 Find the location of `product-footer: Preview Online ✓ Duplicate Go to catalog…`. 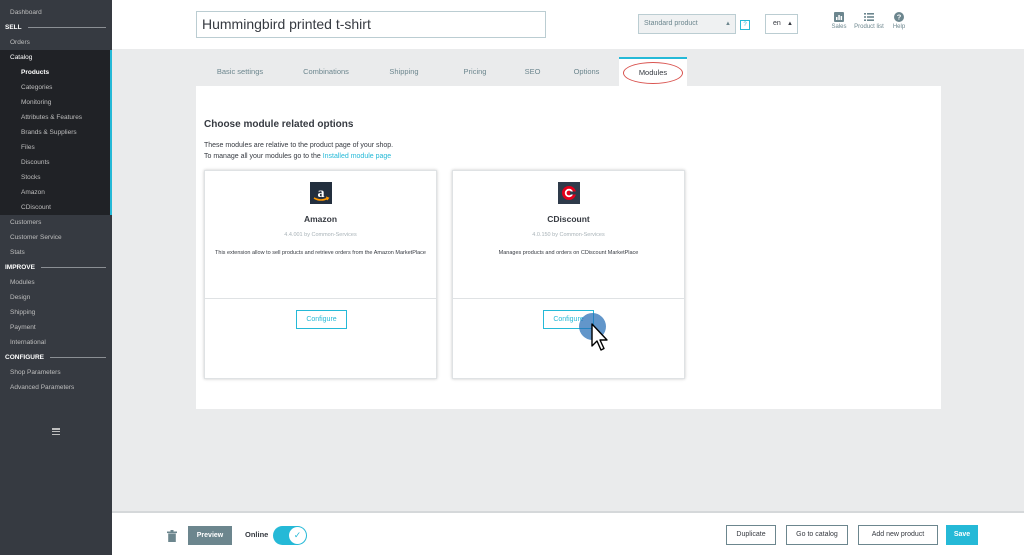

product-footer: Preview Online ✓ Duplicate Go to catalog… is located at coordinates (568, 533).